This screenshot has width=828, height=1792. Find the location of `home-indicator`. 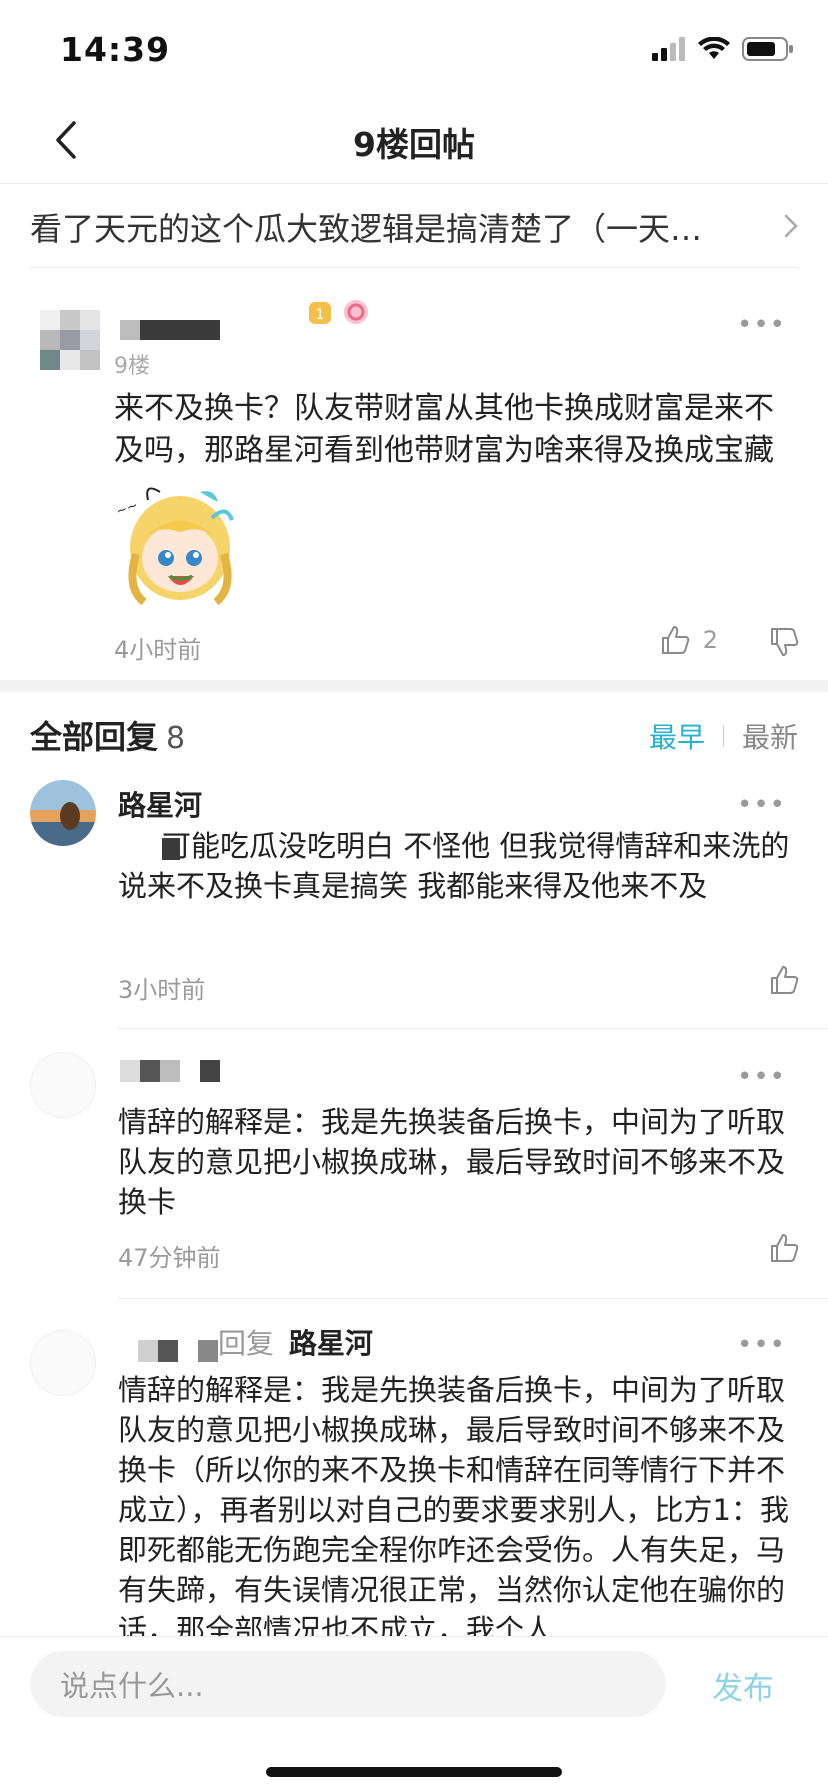

home-indicator is located at coordinates (414, 1772).